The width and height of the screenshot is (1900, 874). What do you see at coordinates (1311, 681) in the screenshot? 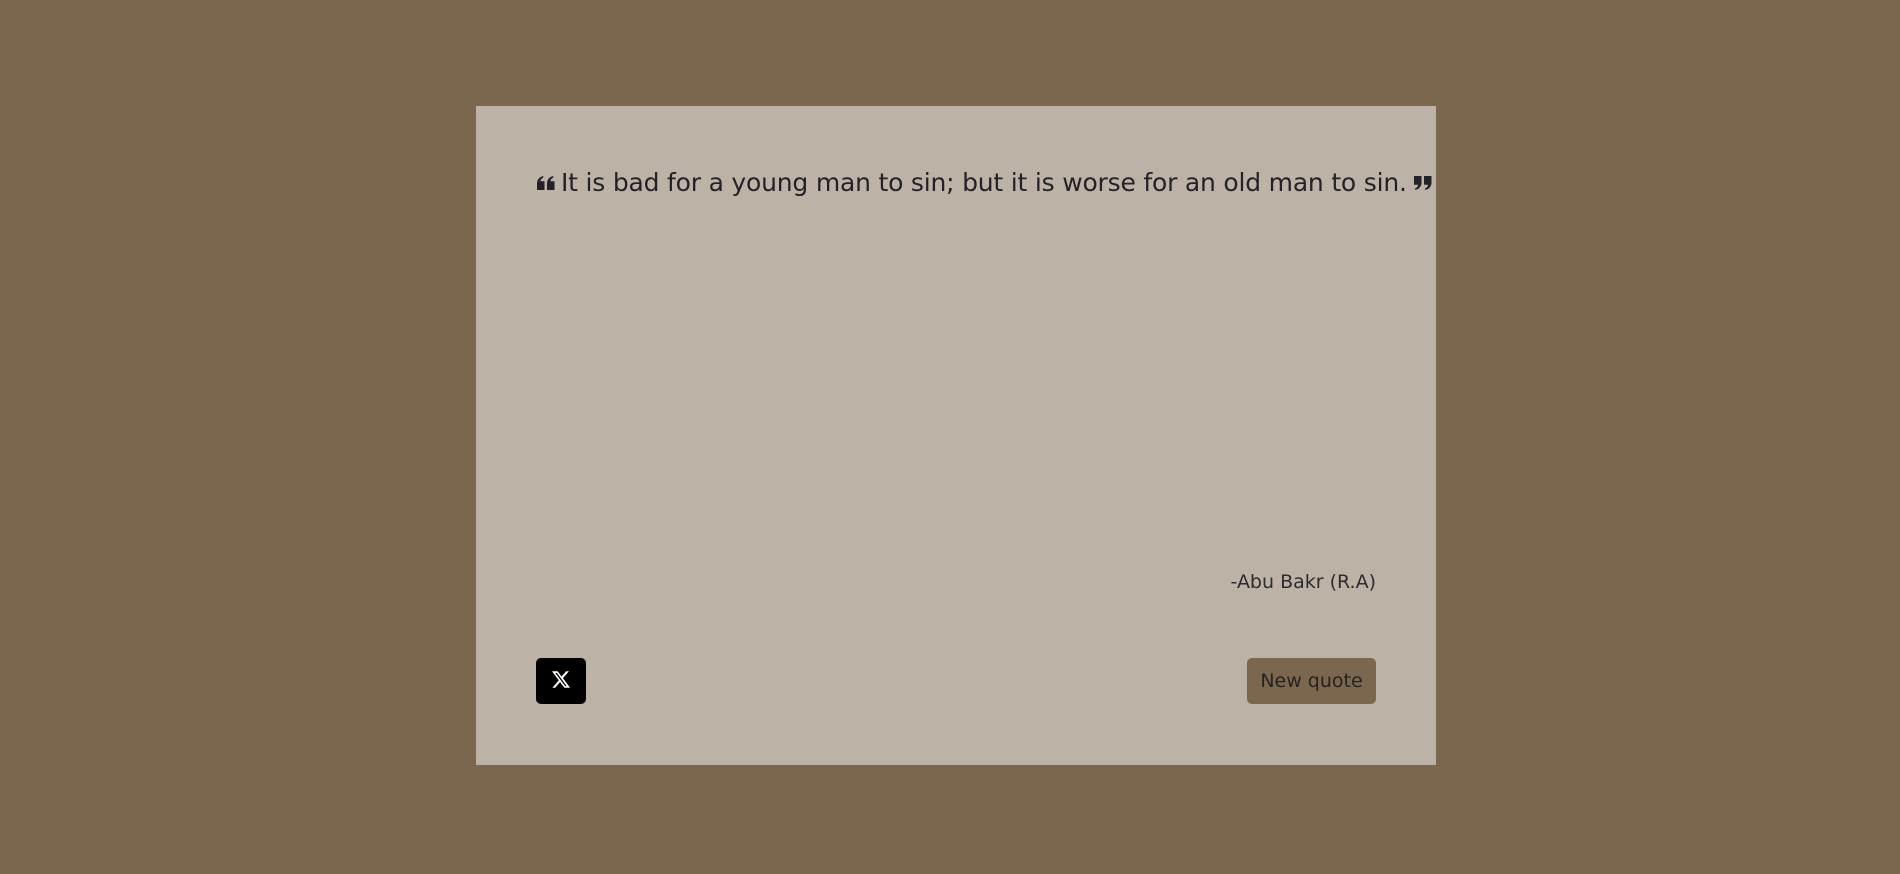
I see `new-quote-button: New quote` at bounding box center [1311, 681].